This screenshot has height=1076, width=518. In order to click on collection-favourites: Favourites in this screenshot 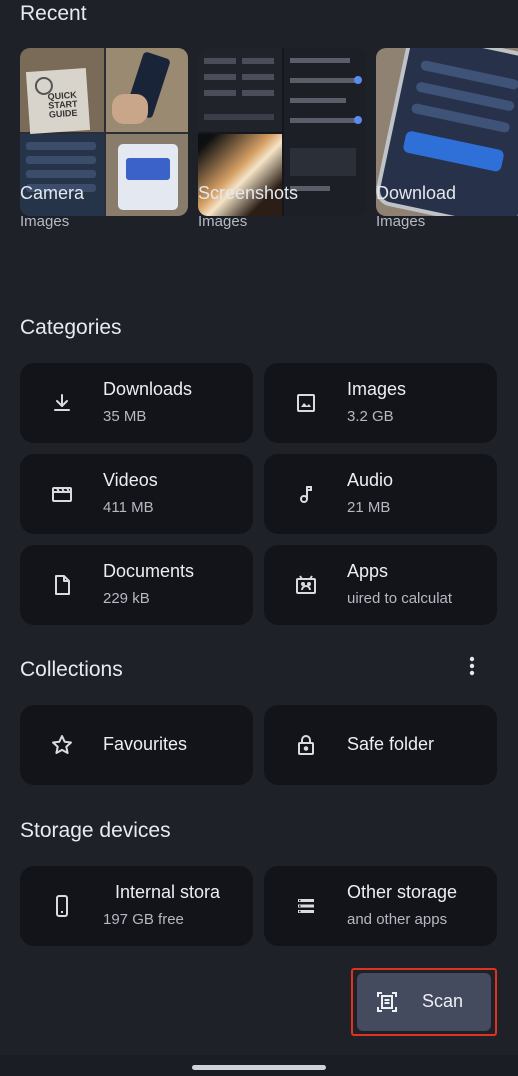, I will do `click(136, 745)`.